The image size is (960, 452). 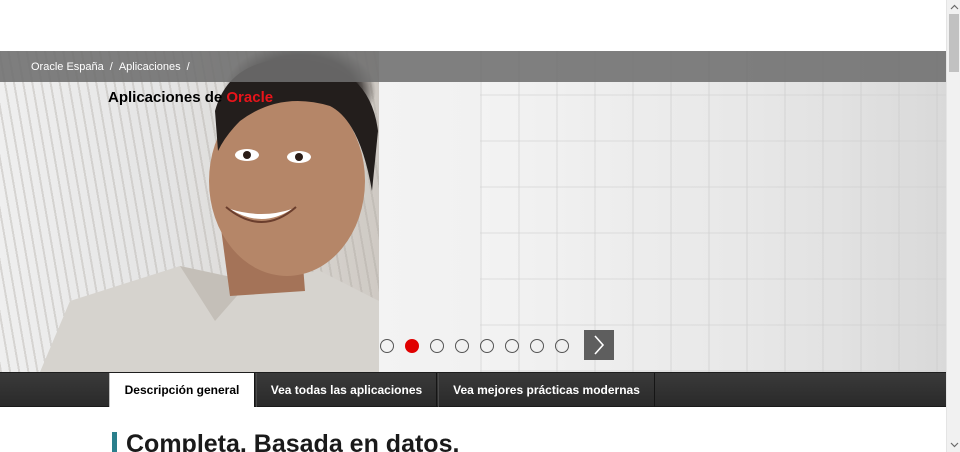 What do you see at coordinates (293, 441) in the screenshot?
I see `section-heading: Completa. Basada en datos.` at bounding box center [293, 441].